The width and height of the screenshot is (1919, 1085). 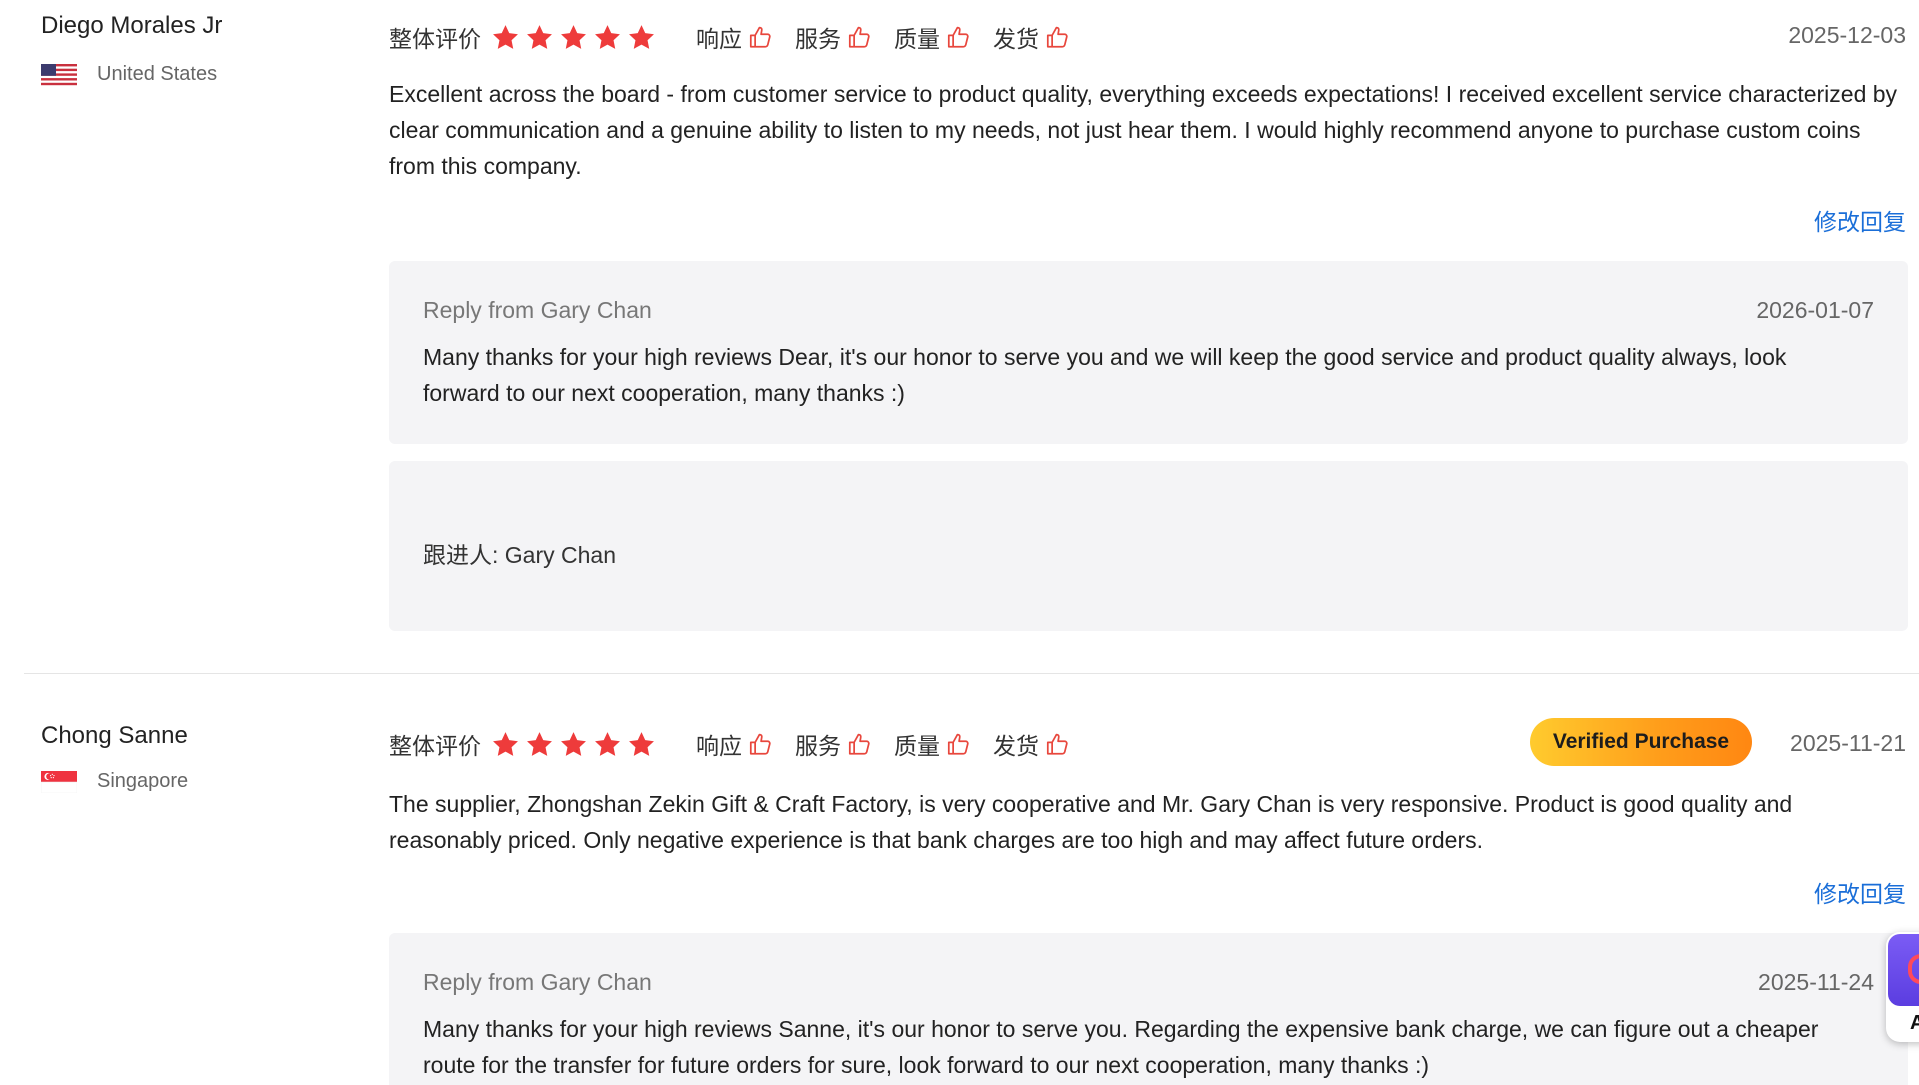 I want to click on country-label: United States, so click(x=157, y=74).